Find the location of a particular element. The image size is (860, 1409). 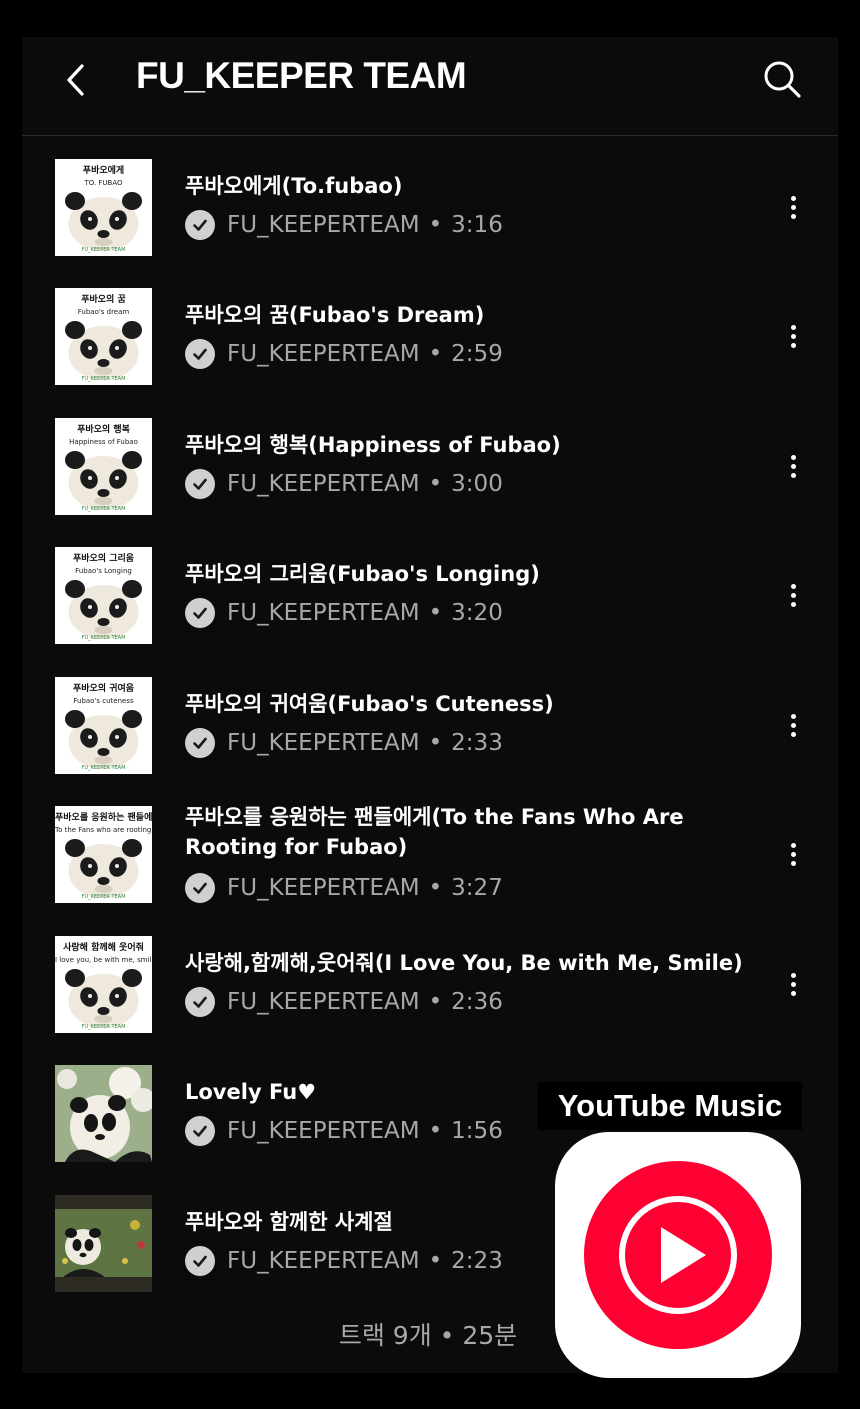

panda-photo-icon is located at coordinates (103, 1113).